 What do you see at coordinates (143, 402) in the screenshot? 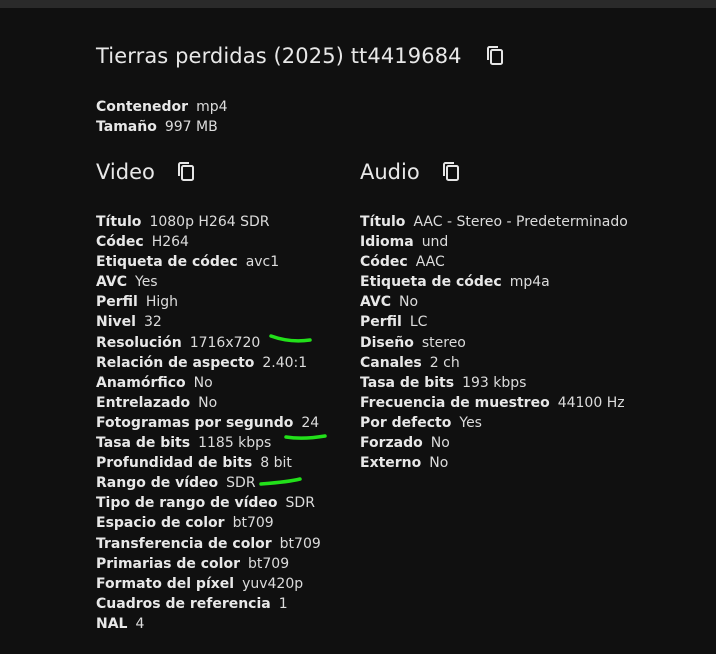
I see `property-label: Entrelazado` at bounding box center [143, 402].